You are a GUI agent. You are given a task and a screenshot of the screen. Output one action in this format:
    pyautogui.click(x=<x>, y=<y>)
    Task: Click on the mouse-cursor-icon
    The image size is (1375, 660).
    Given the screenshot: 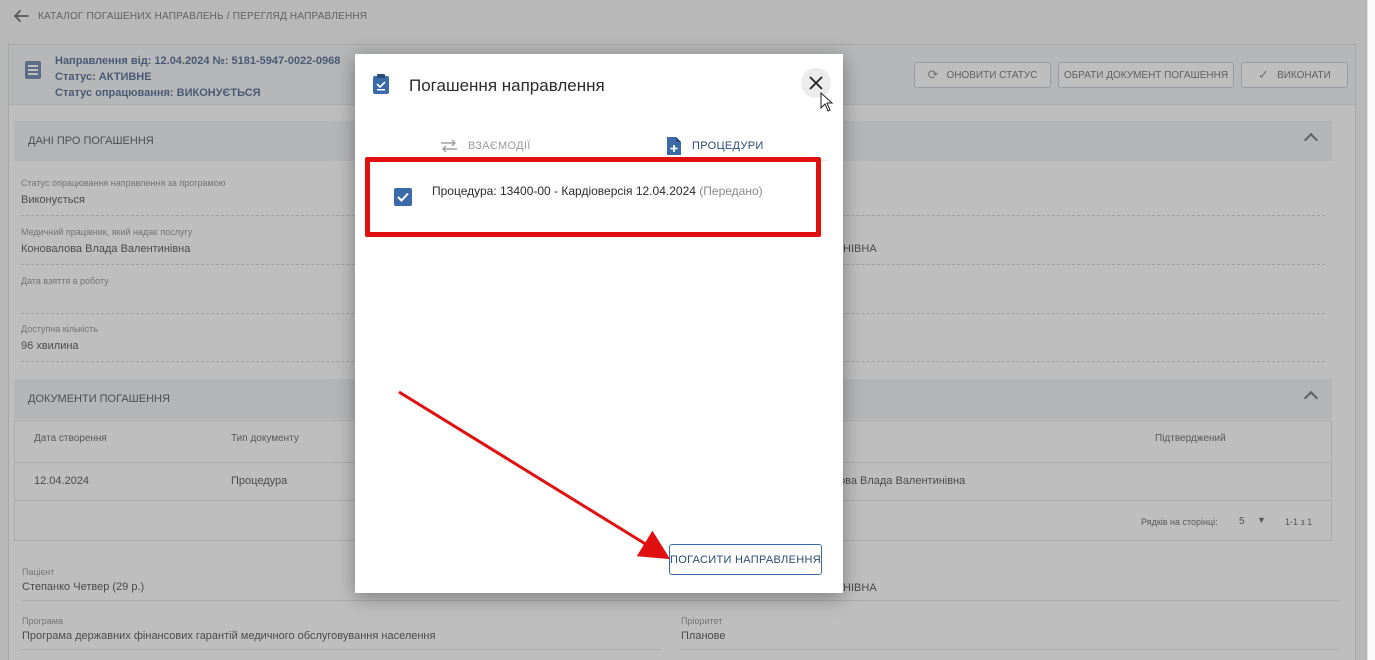 What is the action you would take?
    pyautogui.click(x=827, y=102)
    